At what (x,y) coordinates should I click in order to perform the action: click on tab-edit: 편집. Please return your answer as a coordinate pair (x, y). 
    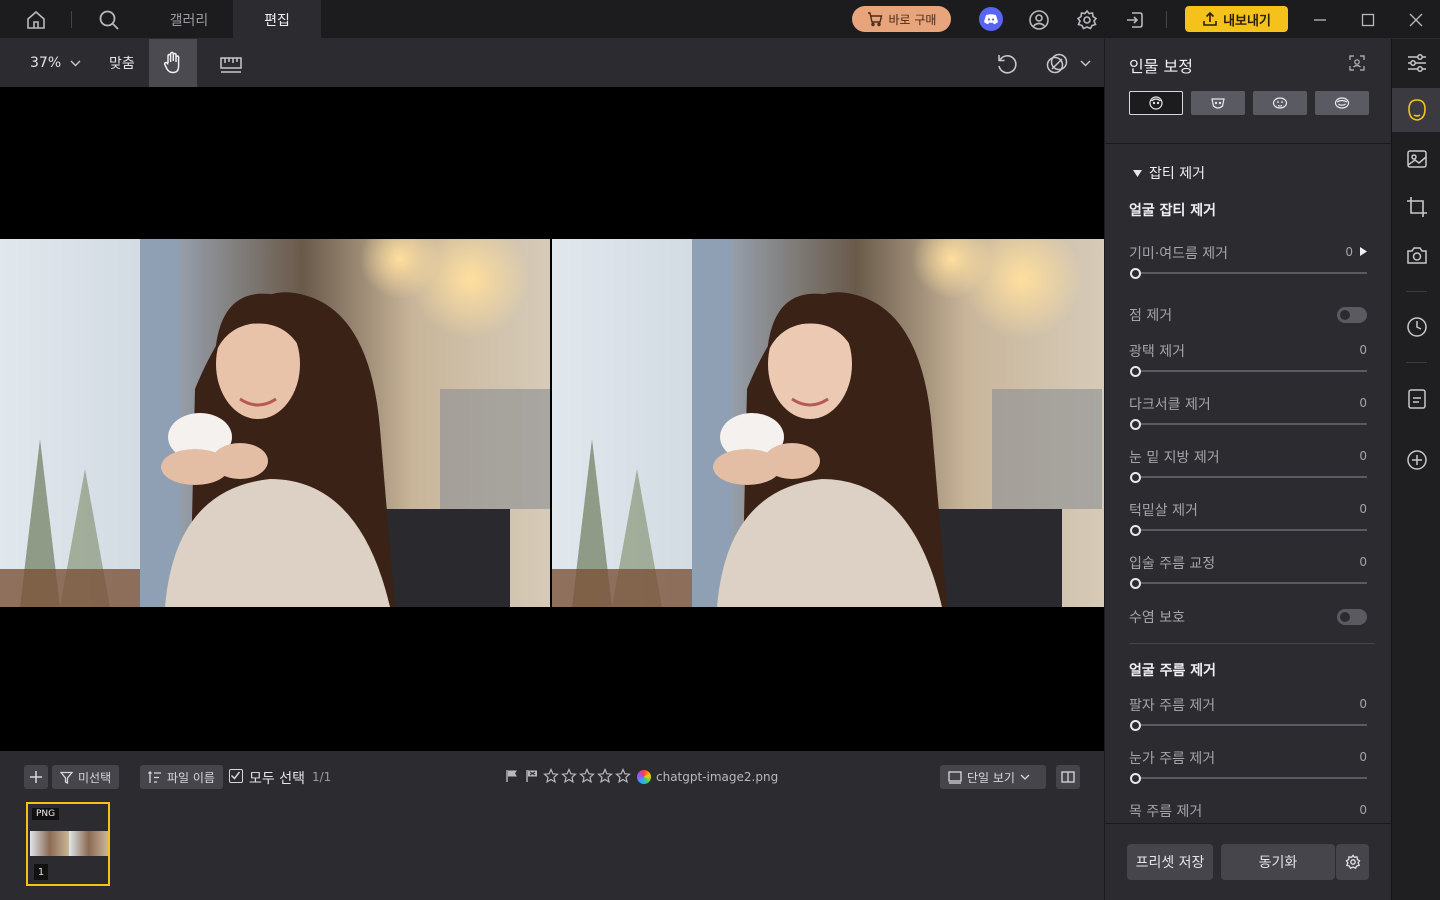
    Looking at the image, I should click on (277, 19).